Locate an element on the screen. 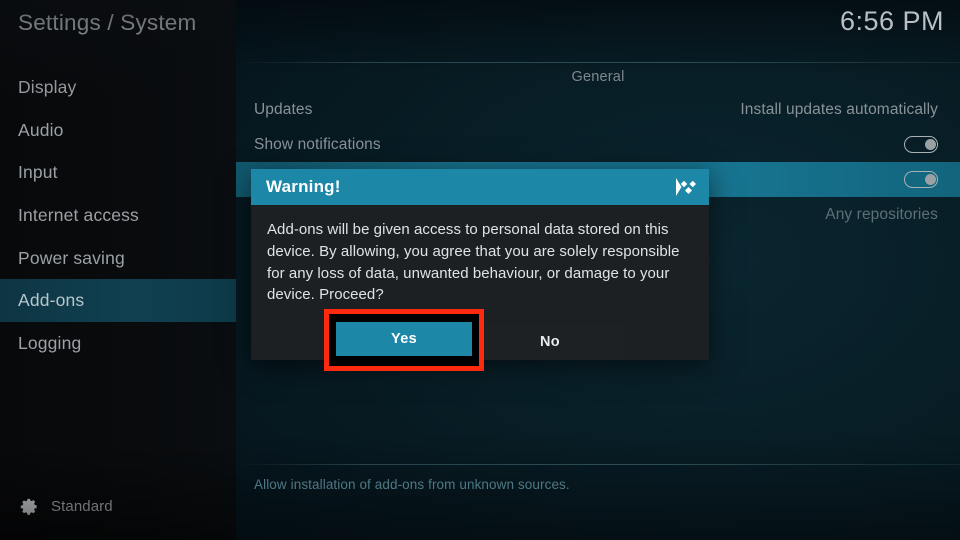 The image size is (960, 540). settings-group-header: General is located at coordinates (598, 77).